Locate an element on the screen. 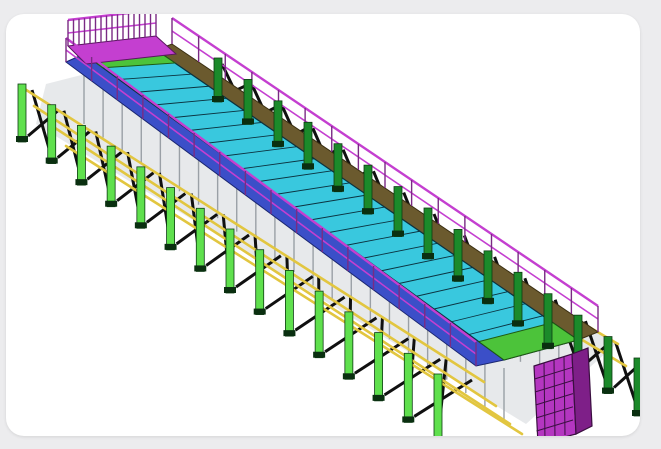  tower-side is located at coordinates (582, 391).